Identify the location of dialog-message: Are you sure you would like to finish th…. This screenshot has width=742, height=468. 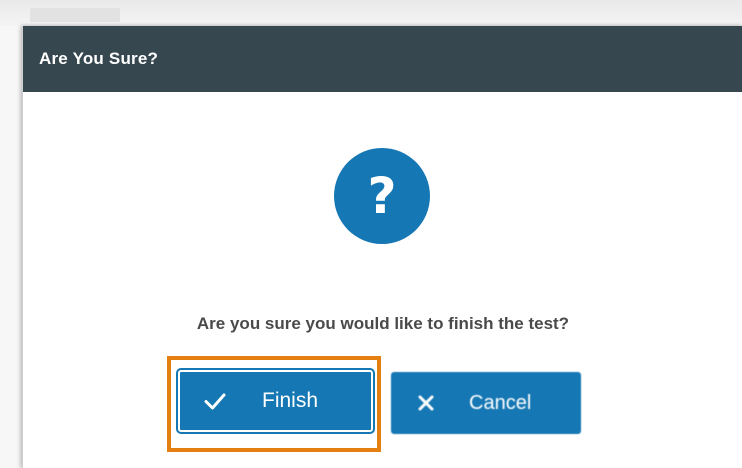
(383, 323).